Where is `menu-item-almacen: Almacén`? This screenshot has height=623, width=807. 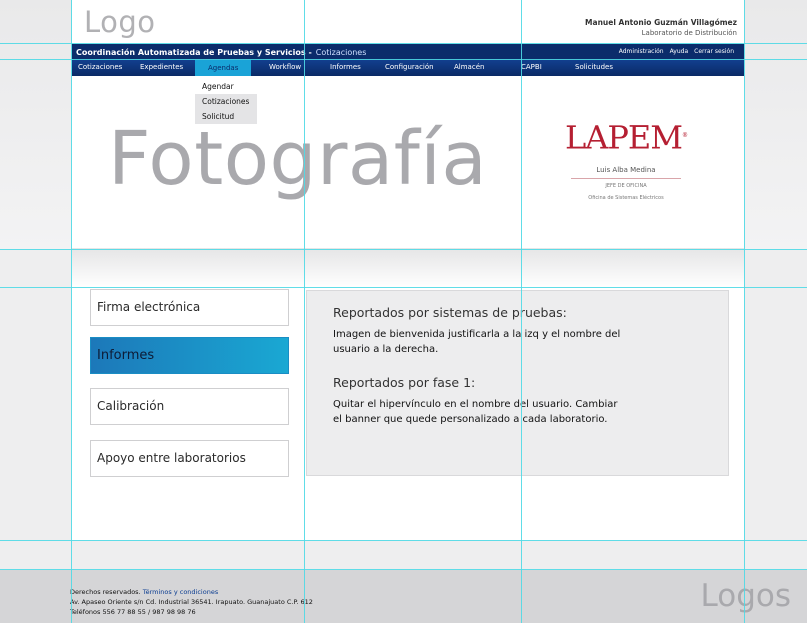
menu-item-almacen: Almacén is located at coordinates (469, 67).